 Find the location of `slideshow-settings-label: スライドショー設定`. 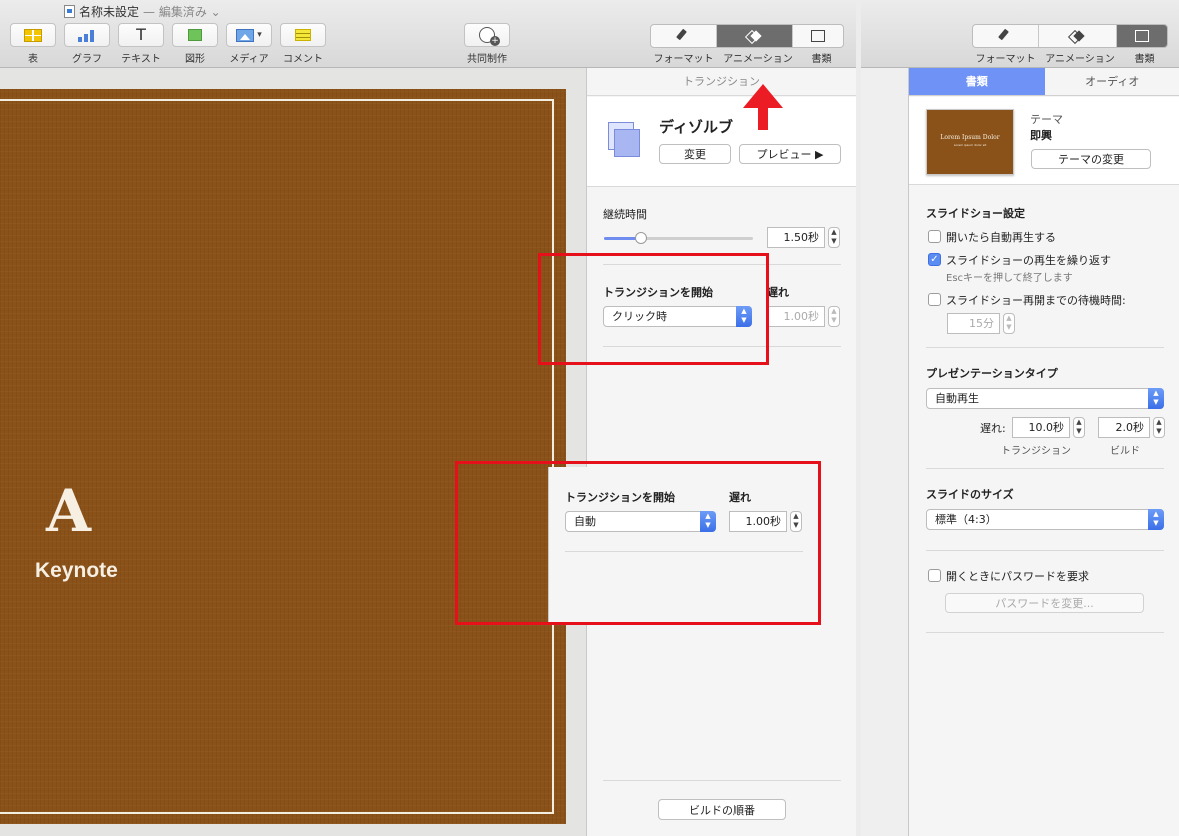

slideshow-settings-label: スライドショー設定 is located at coordinates (975, 213).